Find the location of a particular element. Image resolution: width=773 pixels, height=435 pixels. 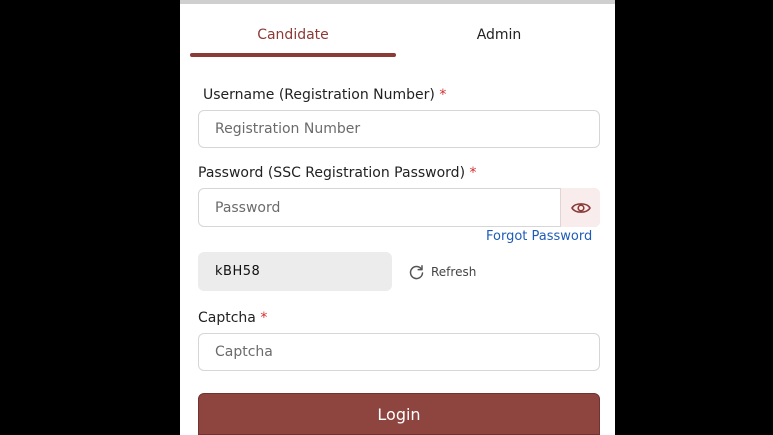

refresh-icon is located at coordinates (416, 271).